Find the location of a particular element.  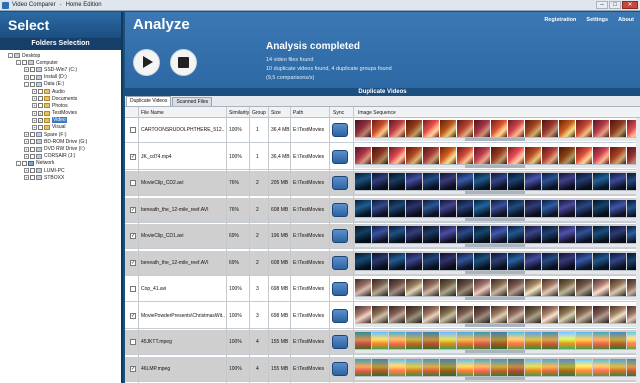

table-row: ✓ 46LMP.mpeg 100% 4 155 MB E:\TestMovies is located at coordinates (382, 369).